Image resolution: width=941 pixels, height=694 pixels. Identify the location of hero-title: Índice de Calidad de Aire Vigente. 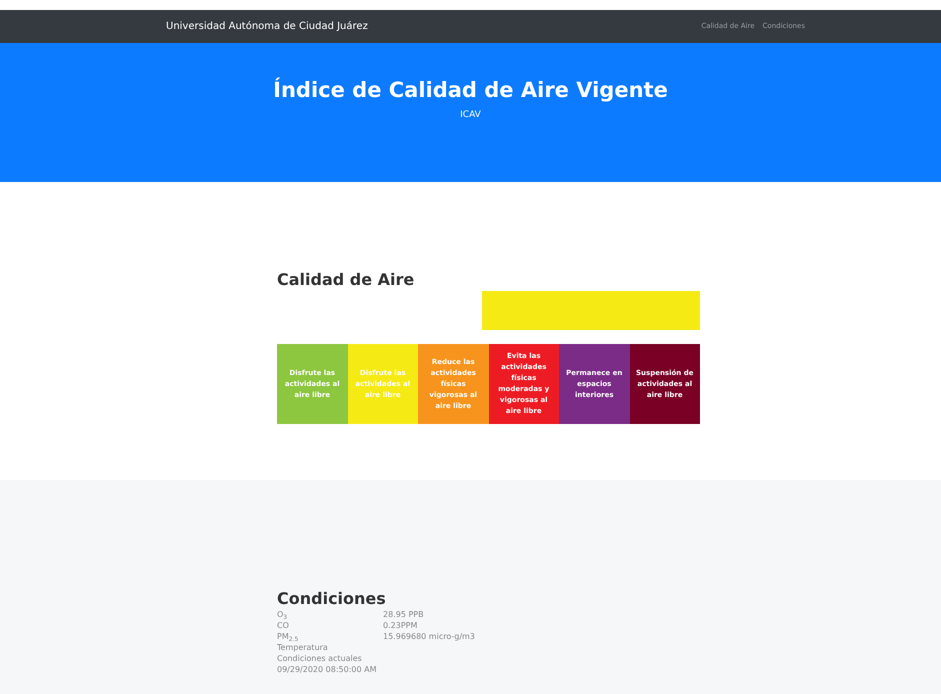
(470, 90).